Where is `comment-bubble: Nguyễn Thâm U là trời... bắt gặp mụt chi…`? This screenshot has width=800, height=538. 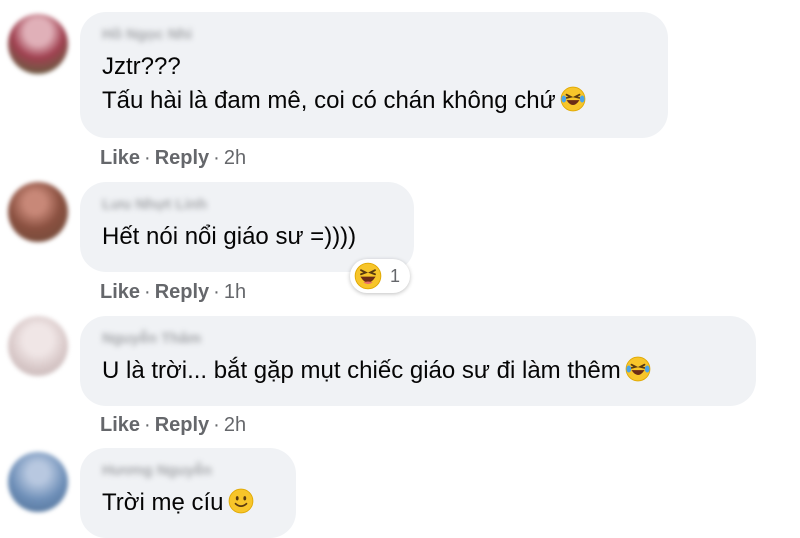 comment-bubble: Nguyễn Thâm U là trời... bắt gặp mụt chi… is located at coordinates (418, 361).